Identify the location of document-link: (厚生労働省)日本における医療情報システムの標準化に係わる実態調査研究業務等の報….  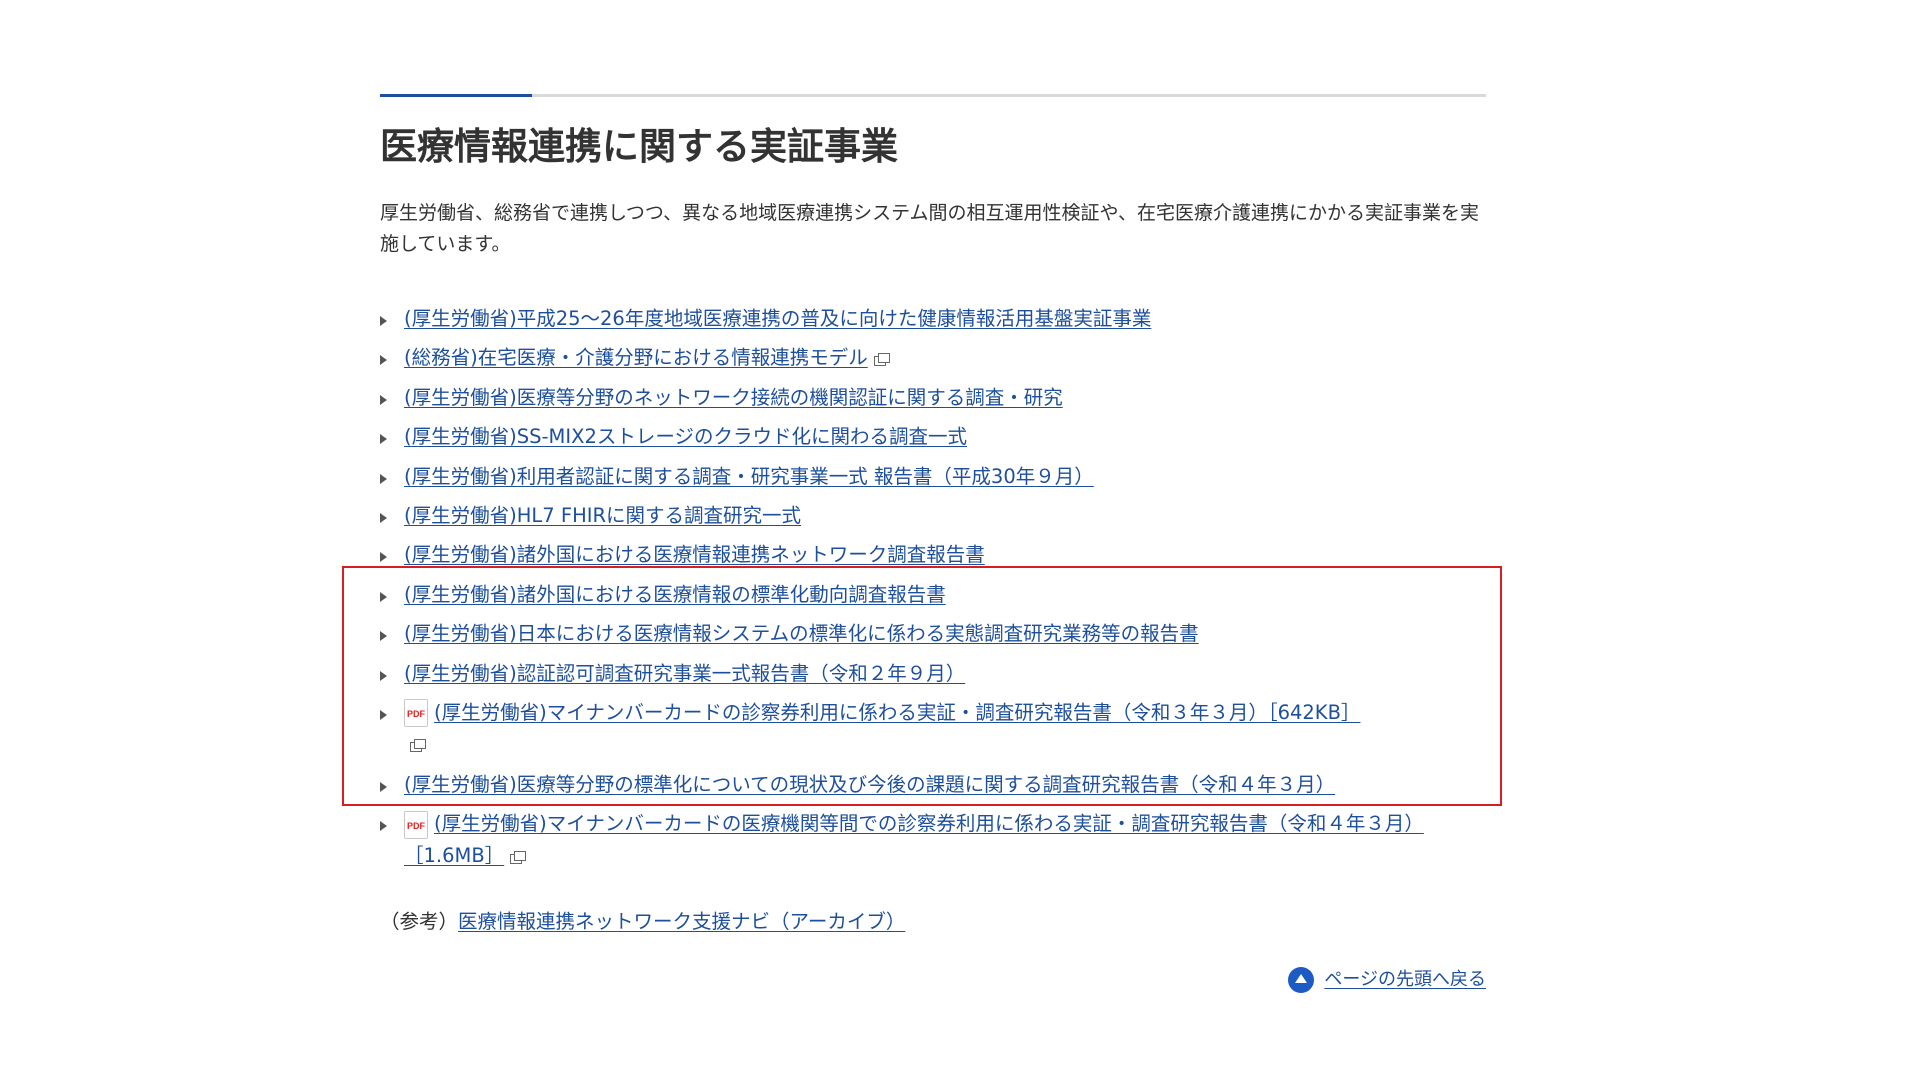
(801, 633).